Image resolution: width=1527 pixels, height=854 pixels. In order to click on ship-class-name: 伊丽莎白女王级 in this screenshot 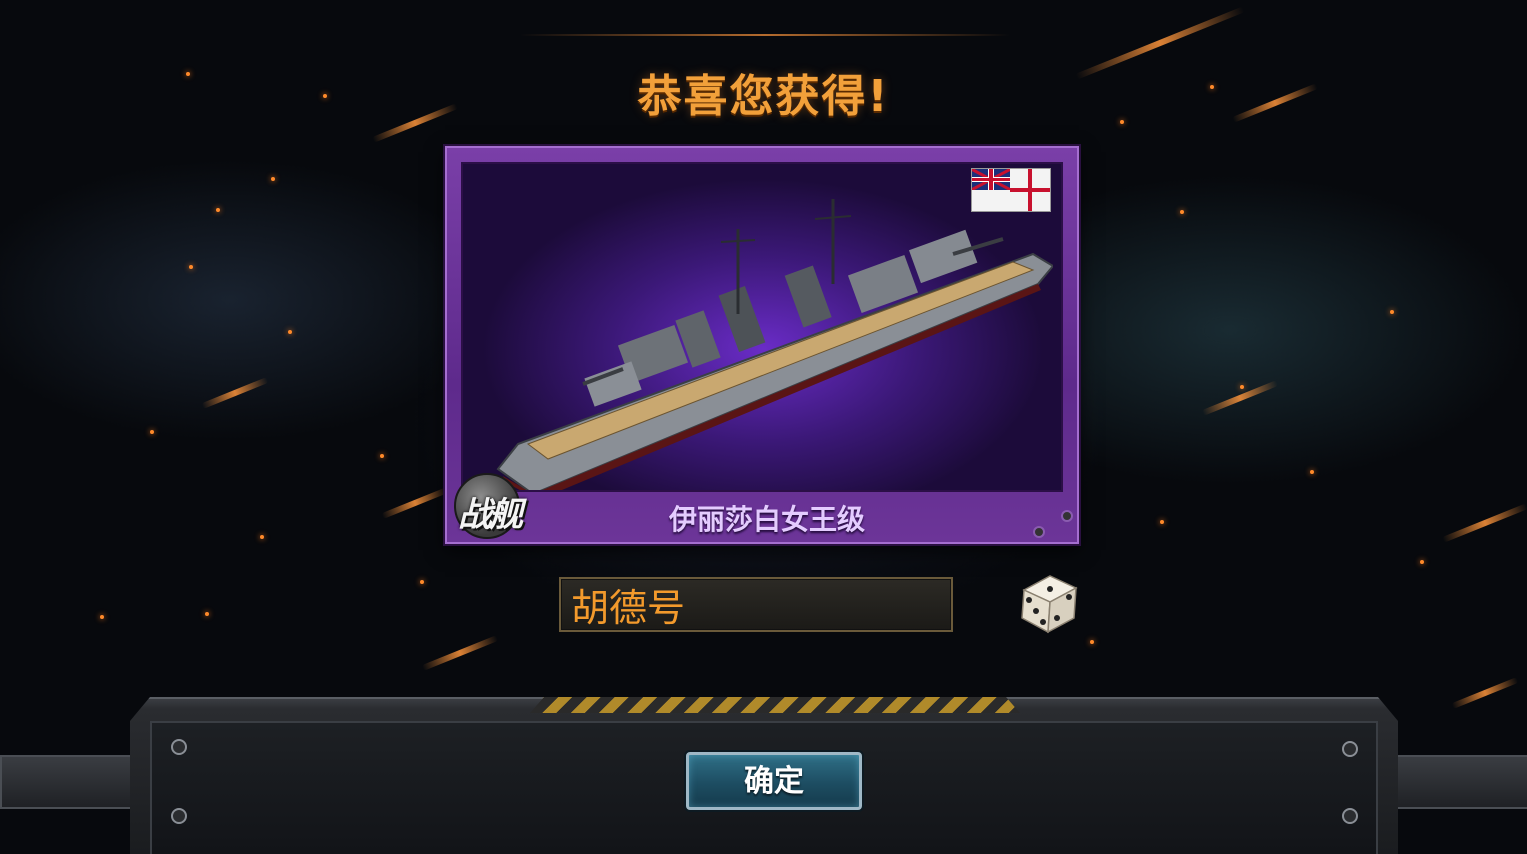, I will do `click(766, 519)`.